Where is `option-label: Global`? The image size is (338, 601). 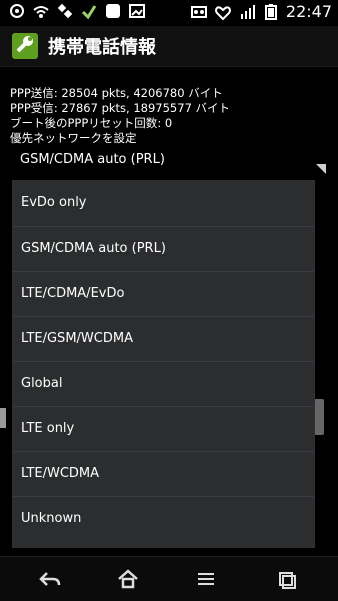 option-label: Global is located at coordinates (42, 383).